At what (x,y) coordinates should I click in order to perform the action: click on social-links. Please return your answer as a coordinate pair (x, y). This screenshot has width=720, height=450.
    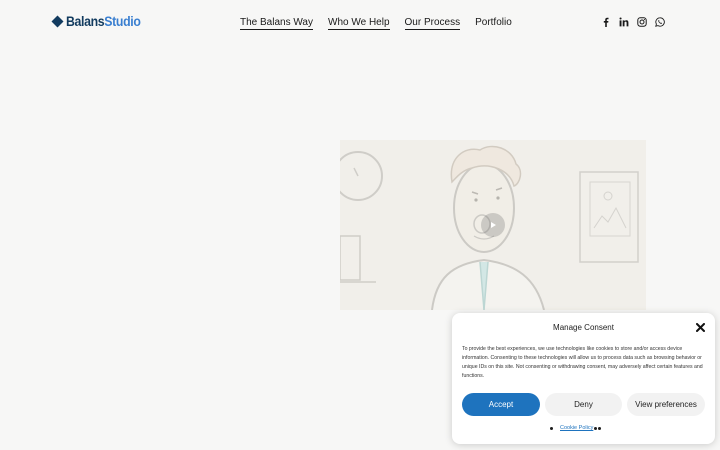
    Looking at the image, I should click on (633, 22).